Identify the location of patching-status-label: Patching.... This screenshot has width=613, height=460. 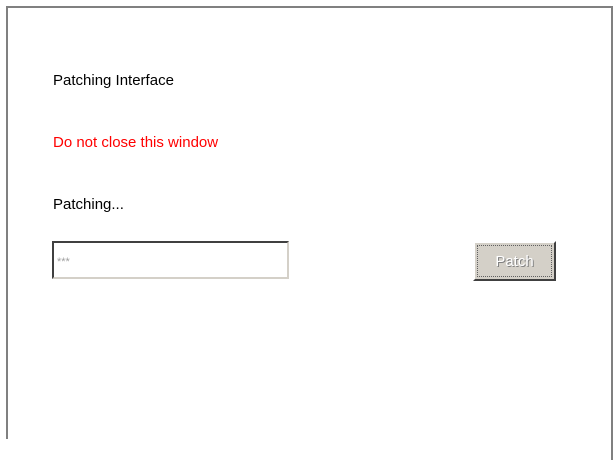
(88, 204).